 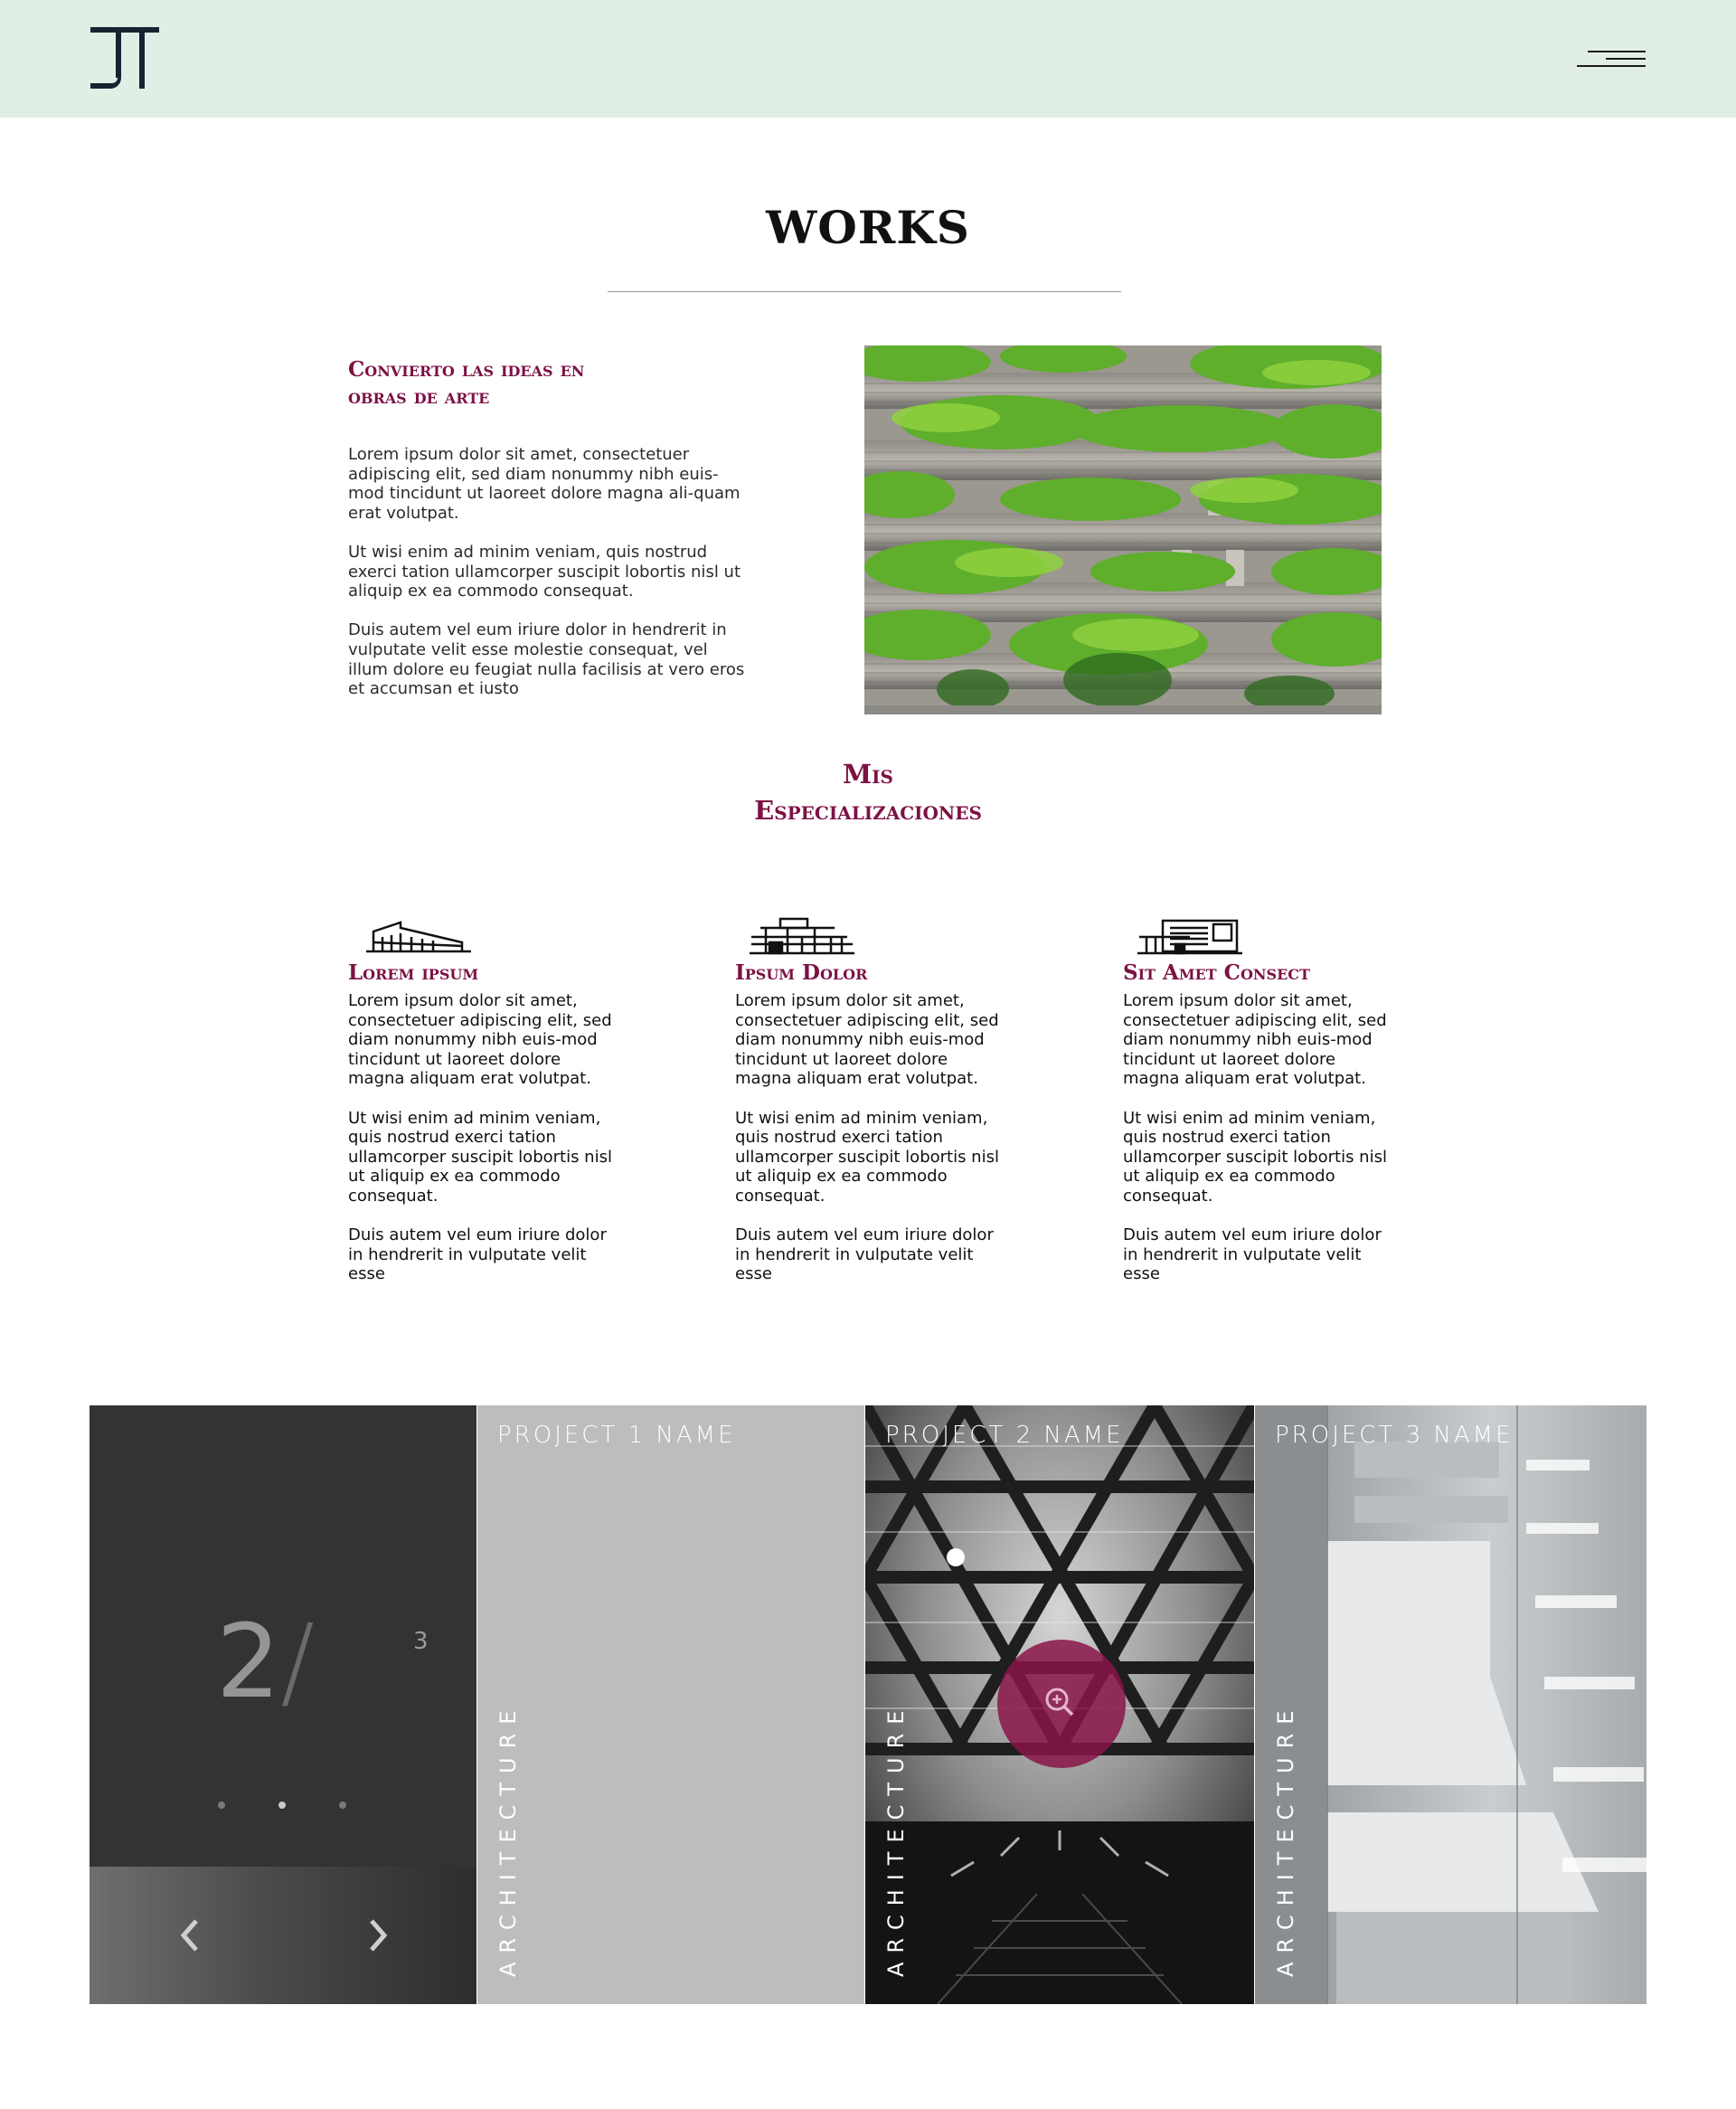 I want to click on slide-counter: 2/ 3, so click(x=323, y=1663).